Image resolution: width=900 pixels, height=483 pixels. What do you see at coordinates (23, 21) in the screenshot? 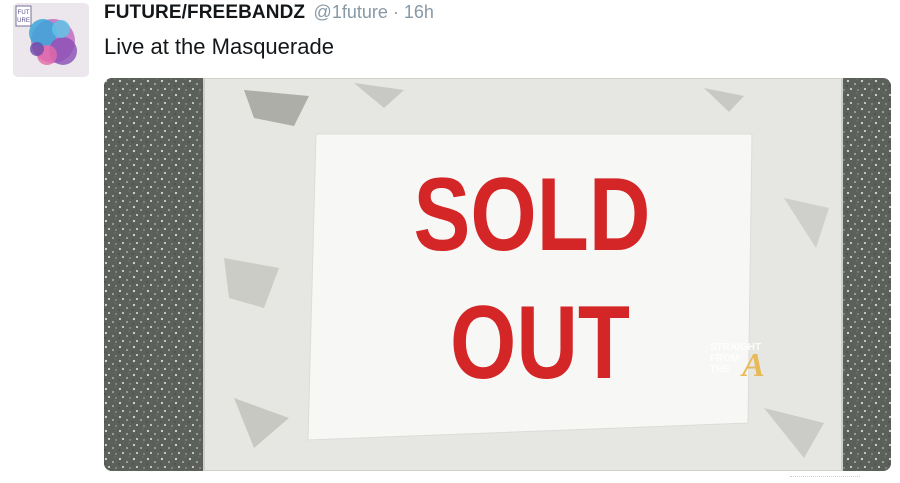
I see `cover-tag-bottom: URE` at bounding box center [23, 21].